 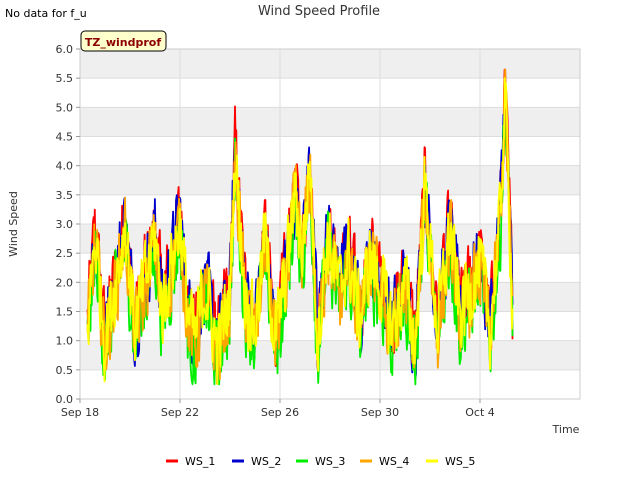 I want to click on legend-label-ws_2: WS_2, so click(x=266, y=461).